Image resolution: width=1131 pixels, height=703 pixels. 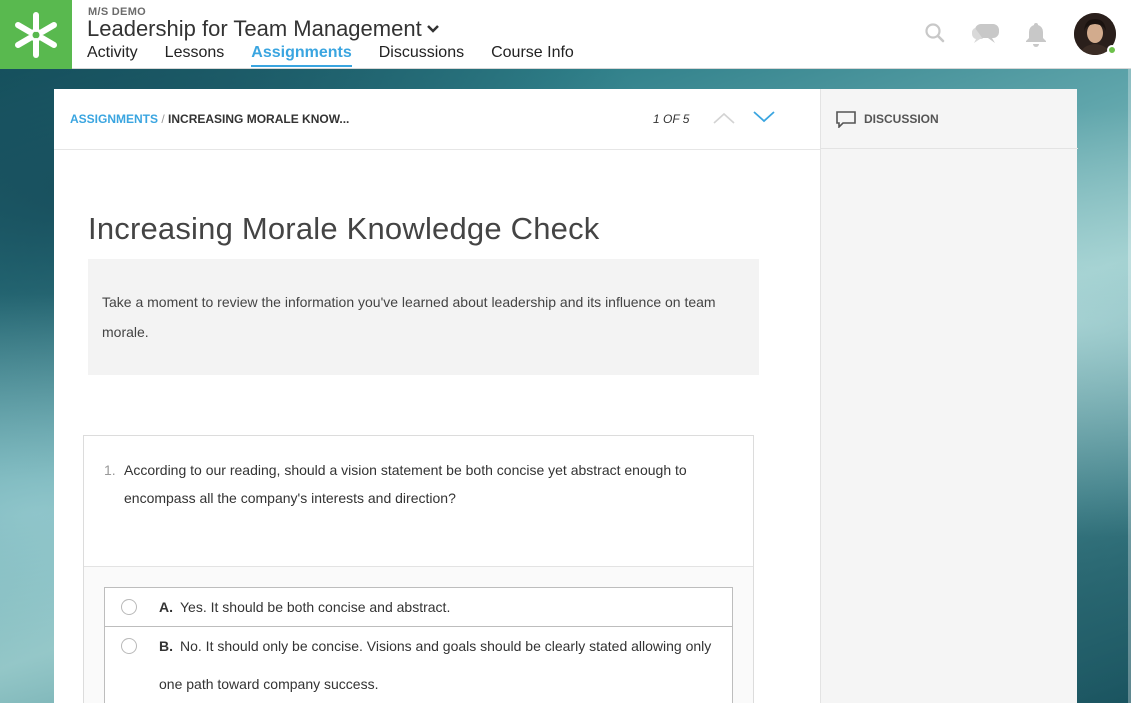 What do you see at coordinates (935, 33) in the screenshot?
I see `search-icon` at bounding box center [935, 33].